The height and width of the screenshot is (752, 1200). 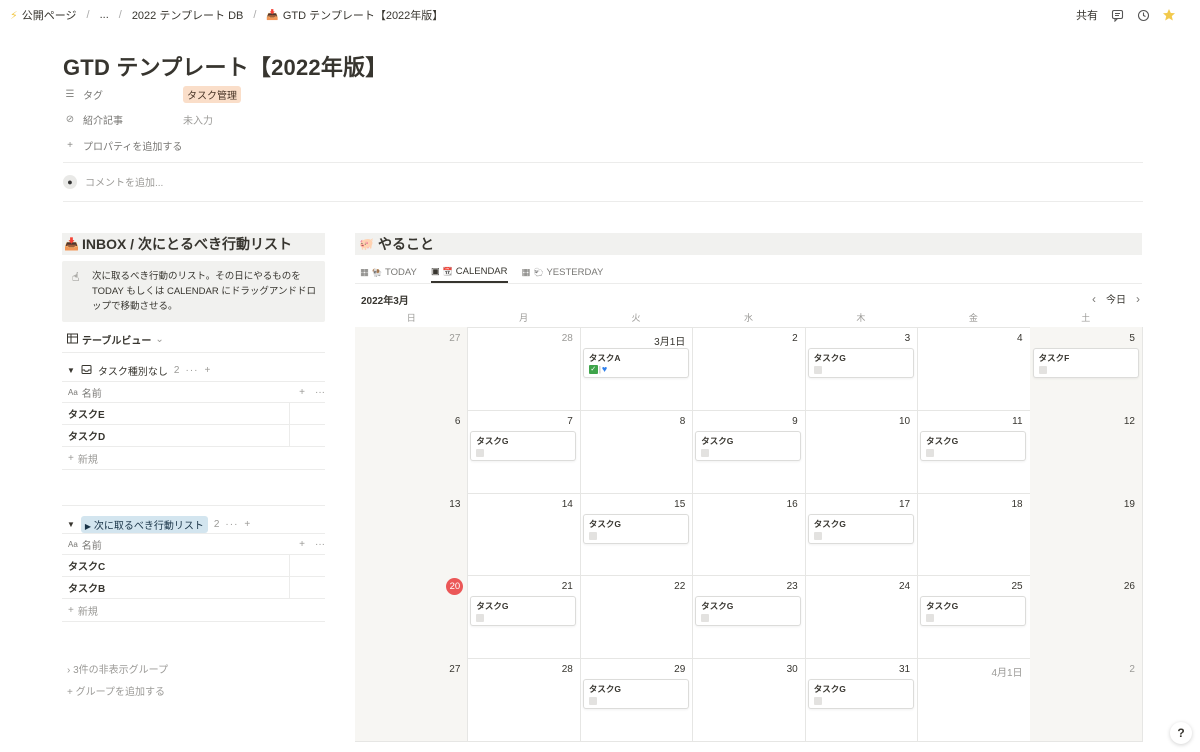 What do you see at coordinates (117, 668) in the screenshot?
I see `hidden-groups-toggle: › 3件の非表示グループ` at bounding box center [117, 668].